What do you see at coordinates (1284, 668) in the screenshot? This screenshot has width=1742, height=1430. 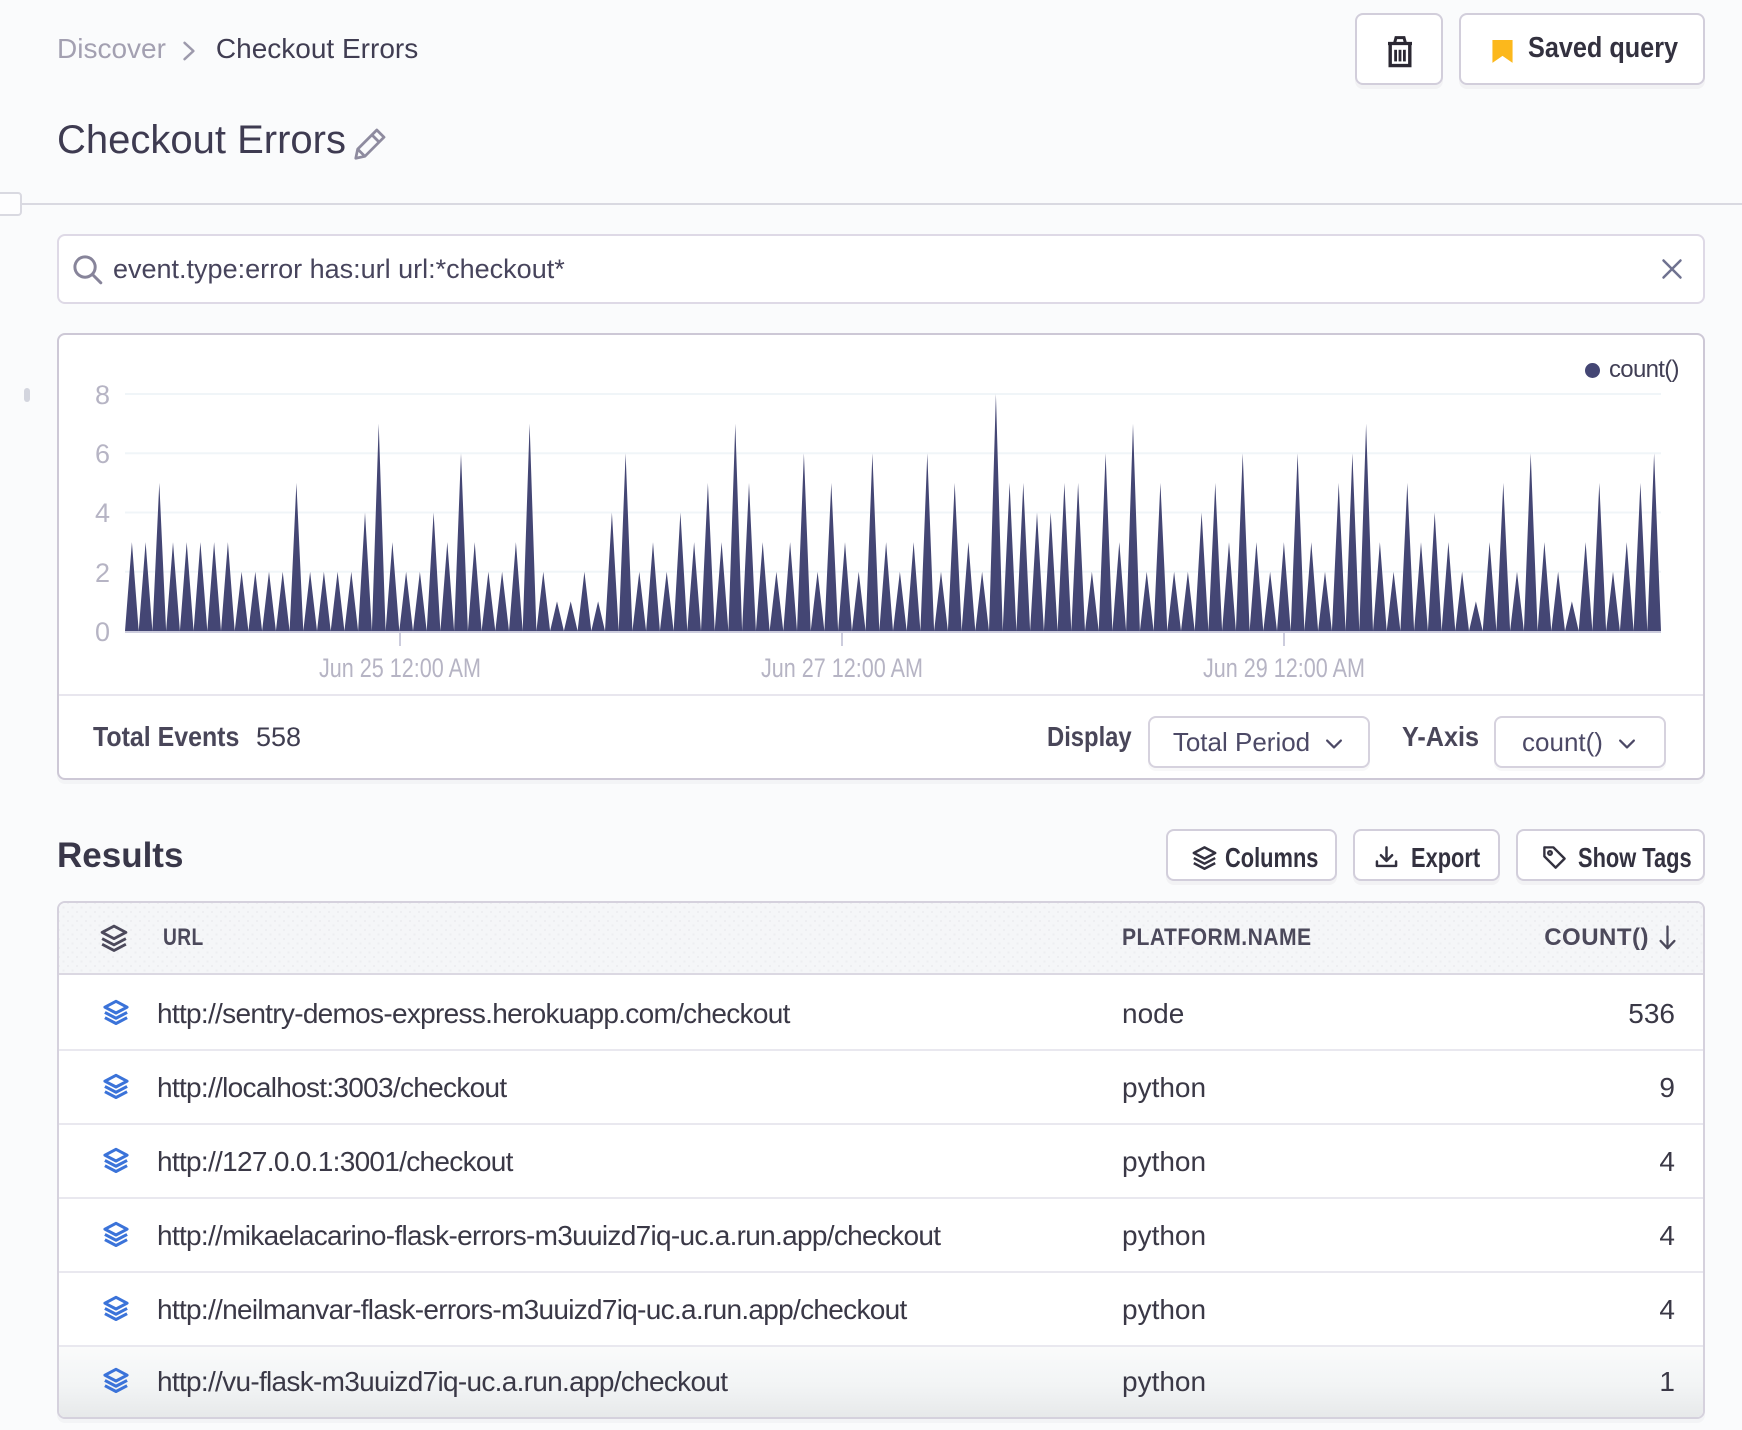 I see `svg-text: Jun 29 12:00 AM` at bounding box center [1284, 668].